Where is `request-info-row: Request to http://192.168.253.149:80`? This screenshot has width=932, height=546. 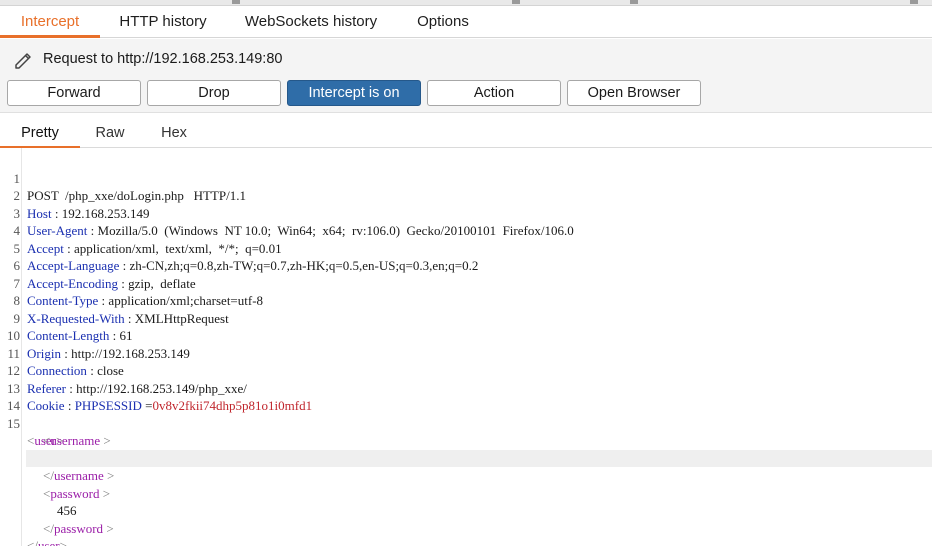
request-info-row: Request to http://192.168.253.149:80 is located at coordinates (466, 59).